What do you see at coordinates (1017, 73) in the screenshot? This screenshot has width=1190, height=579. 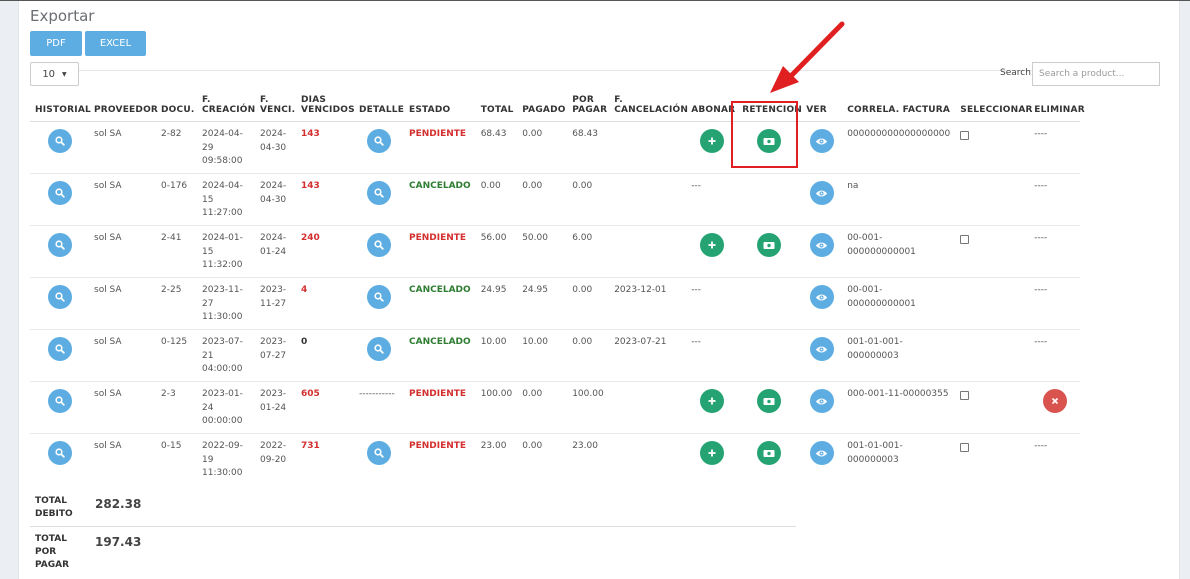 I see `search-label: Search:` at bounding box center [1017, 73].